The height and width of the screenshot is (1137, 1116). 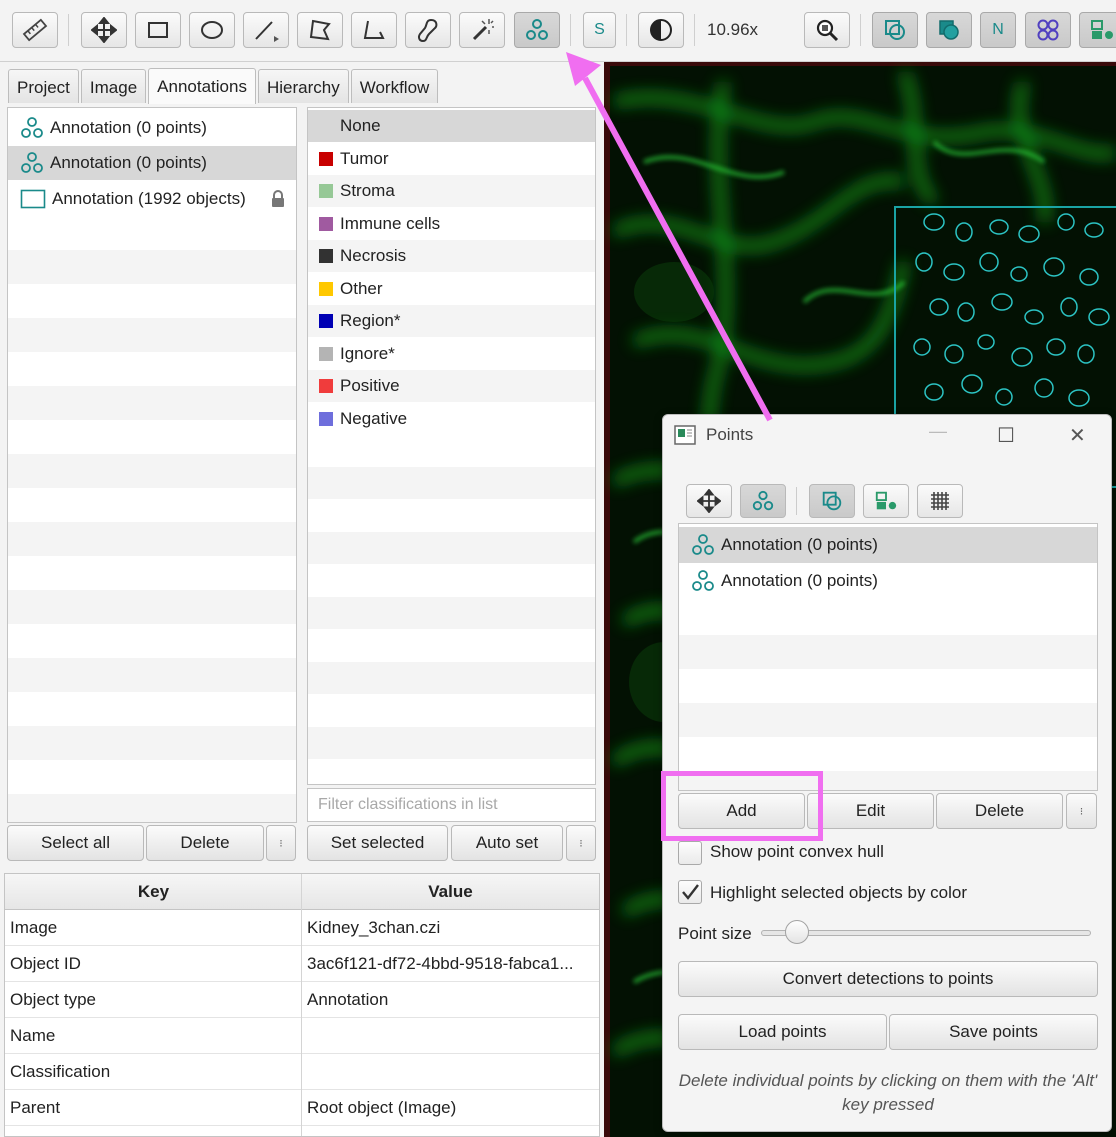 I want to click on polyline-tool-button, so click(x=374, y=30).